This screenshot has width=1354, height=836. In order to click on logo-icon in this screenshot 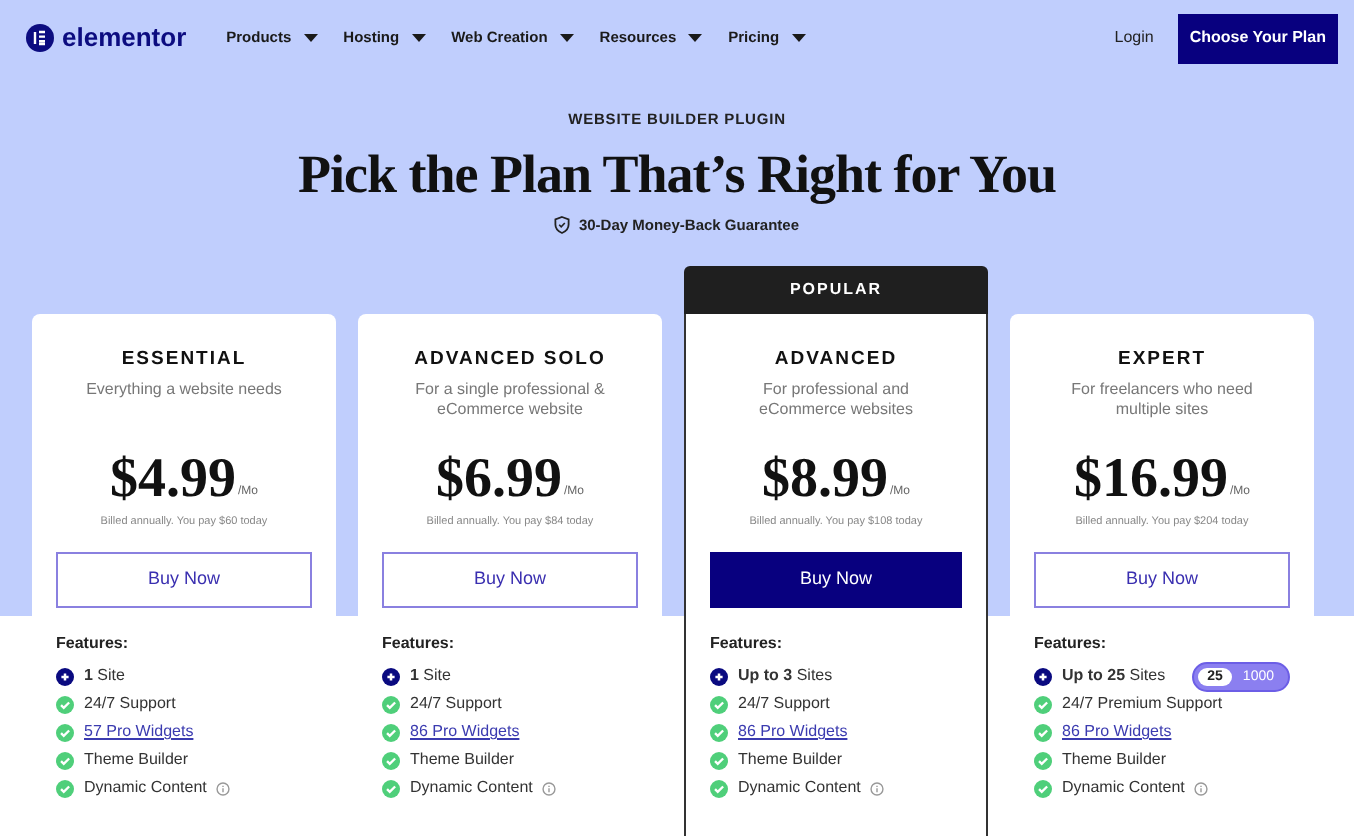, I will do `click(40, 38)`.